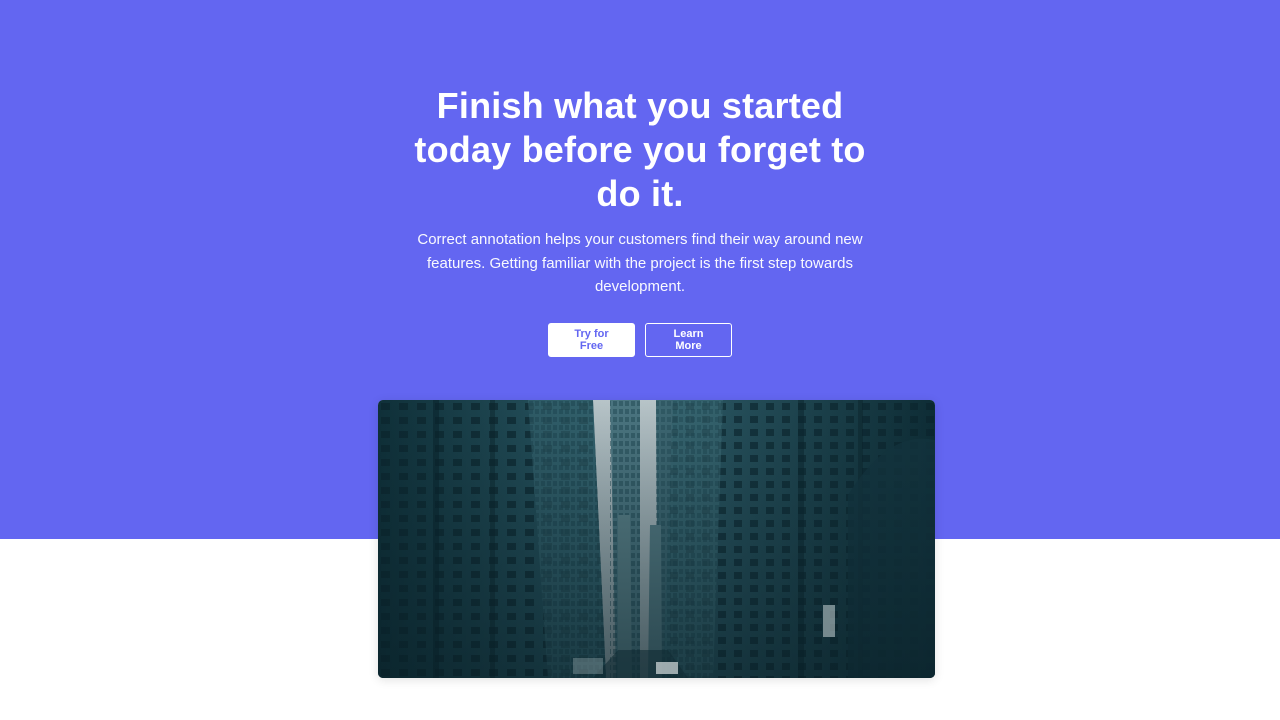 The width and height of the screenshot is (1280, 720). I want to click on try-for-free-button: Try for Free, so click(591, 339).